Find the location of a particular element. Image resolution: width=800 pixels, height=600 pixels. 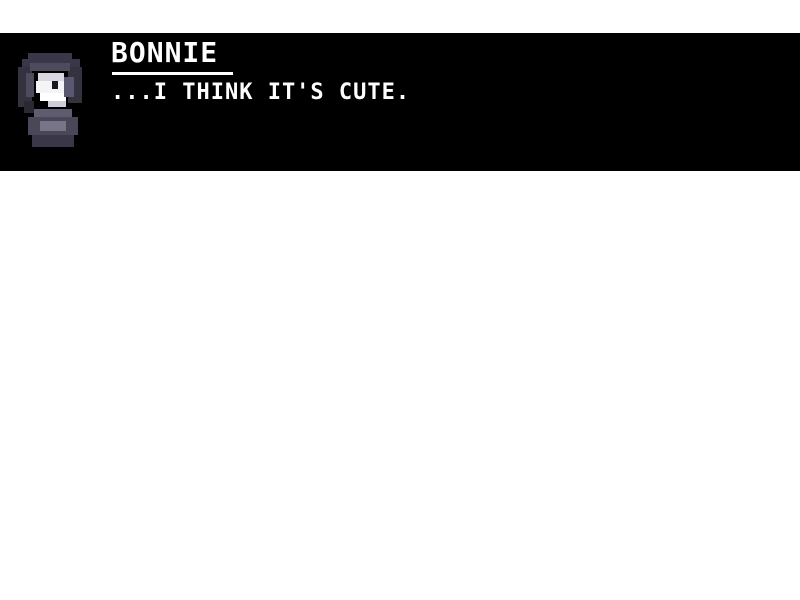

dialog-text: ...I THINK IT'S CUTE. is located at coordinates (261, 92).